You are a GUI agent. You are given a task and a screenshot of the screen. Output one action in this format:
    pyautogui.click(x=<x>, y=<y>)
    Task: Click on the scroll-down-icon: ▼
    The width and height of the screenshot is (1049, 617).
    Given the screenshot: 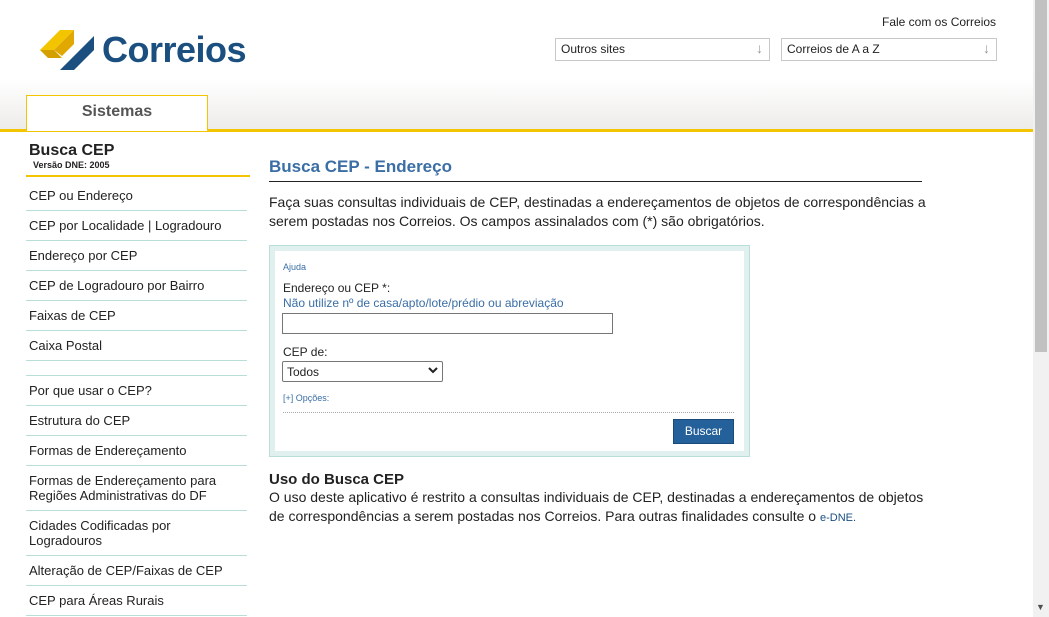 What is the action you would take?
    pyautogui.click(x=1040, y=607)
    